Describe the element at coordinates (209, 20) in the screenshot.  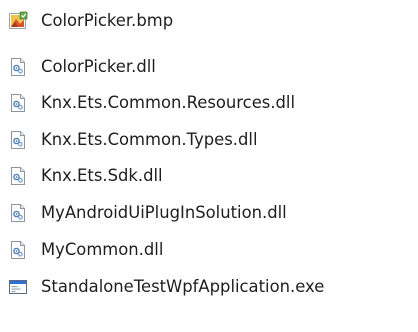
I see `file-item-colorpicker-bmp: ColorPicker.bmp` at that location.